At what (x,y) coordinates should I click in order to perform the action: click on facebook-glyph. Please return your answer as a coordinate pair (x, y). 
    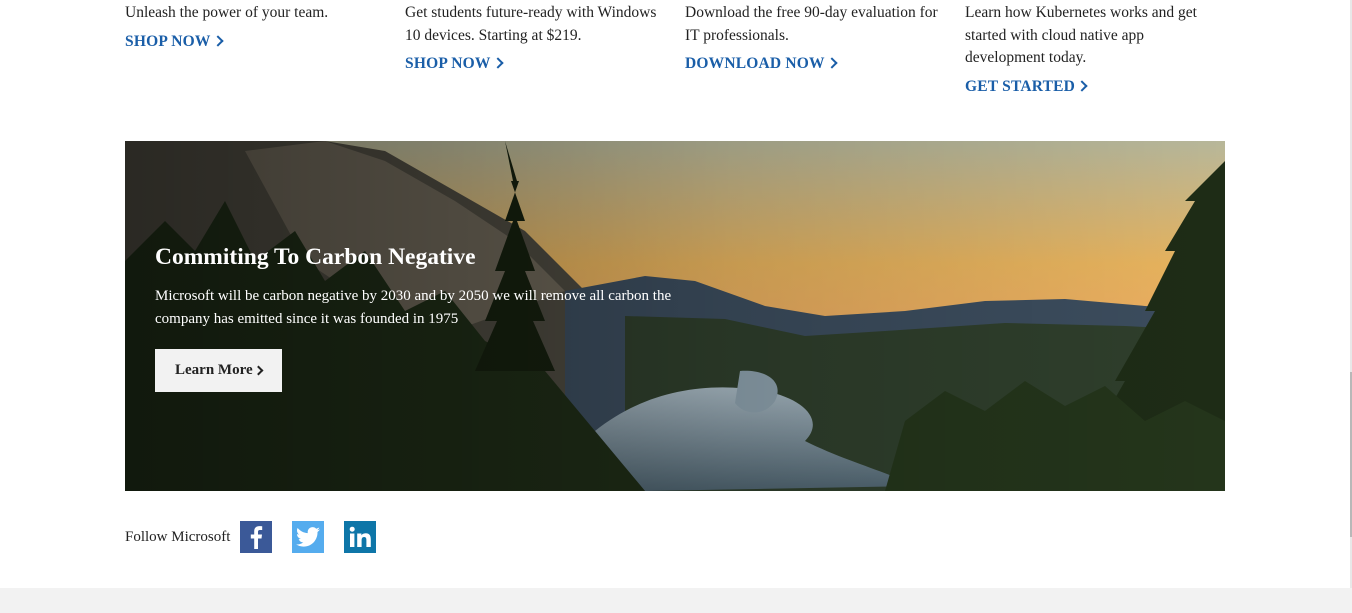
    Looking at the image, I should click on (257, 537).